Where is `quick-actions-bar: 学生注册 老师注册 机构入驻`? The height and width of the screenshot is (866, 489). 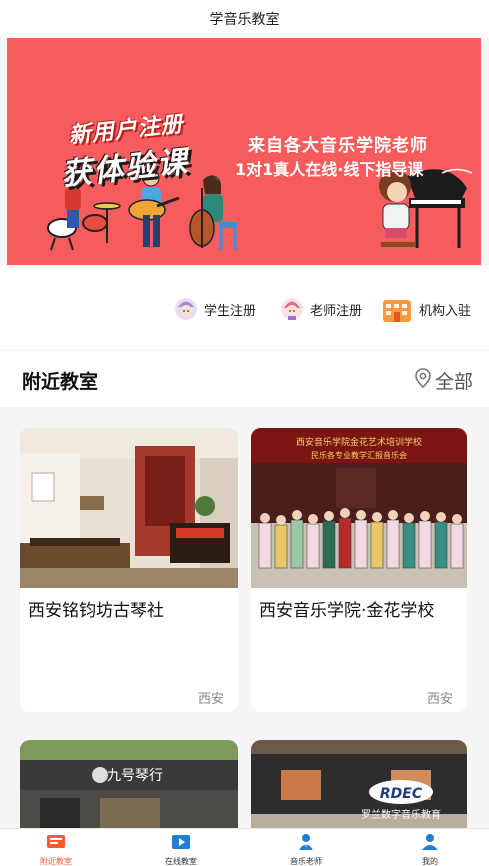
quick-actions-bar: 学生注册 老师注册 机构入驻 is located at coordinates (244, 307).